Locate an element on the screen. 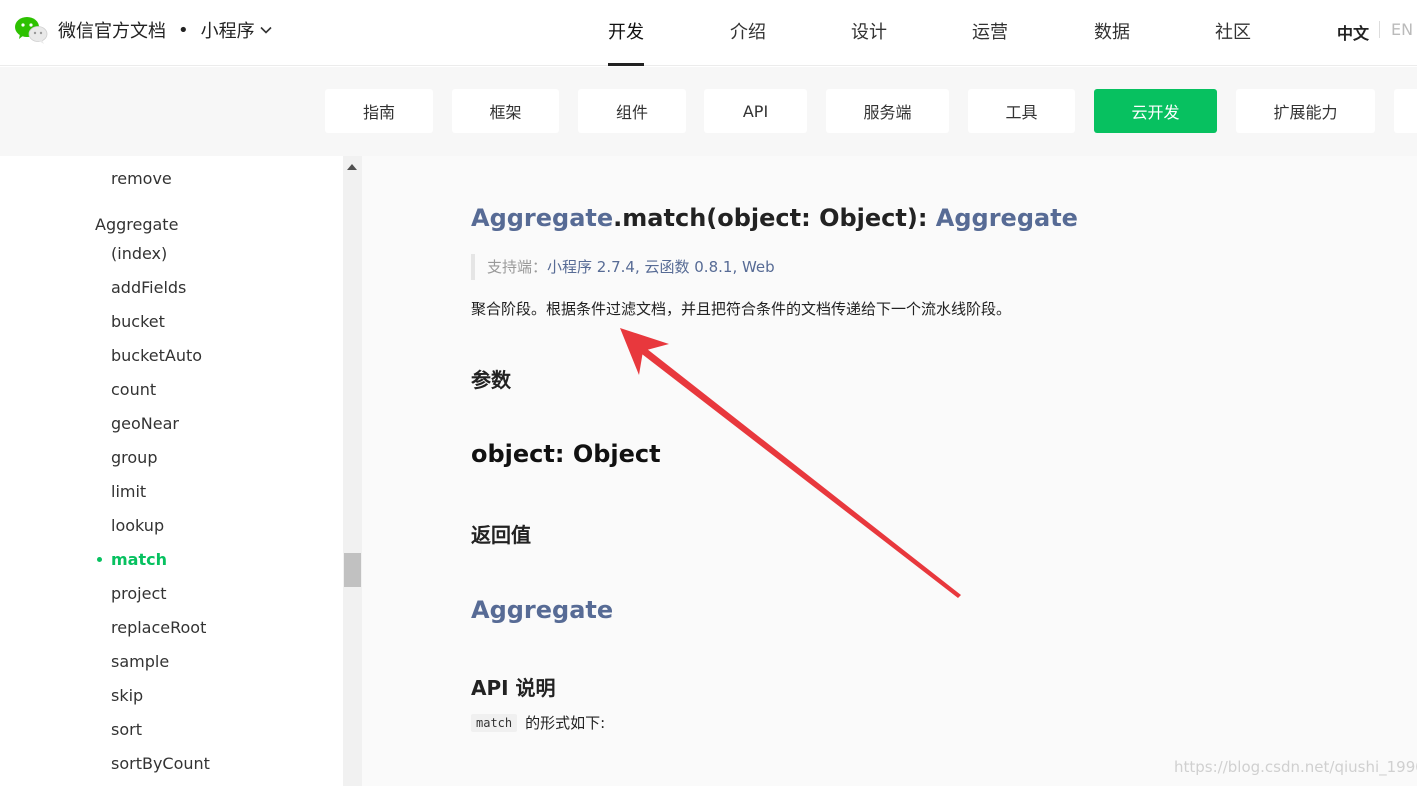 This screenshot has width=1417, height=786. sidebar-item-skip: skip is located at coordinates (127, 695).